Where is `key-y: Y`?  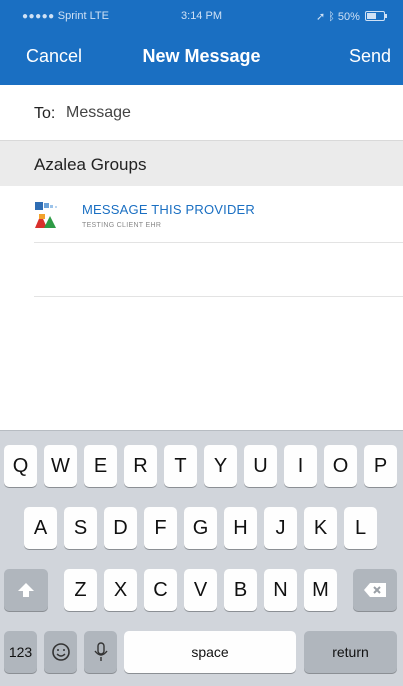
key-y: Y is located at coordinates (220, 466).